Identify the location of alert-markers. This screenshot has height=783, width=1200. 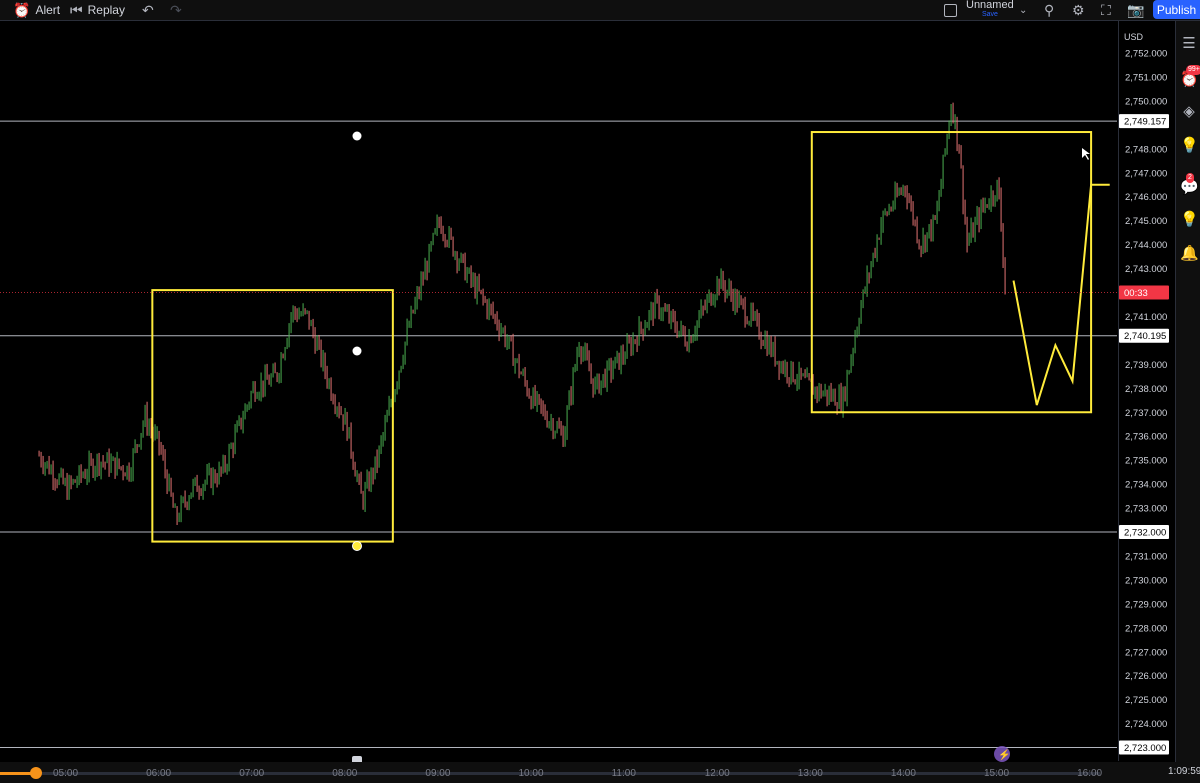
(357, 341).